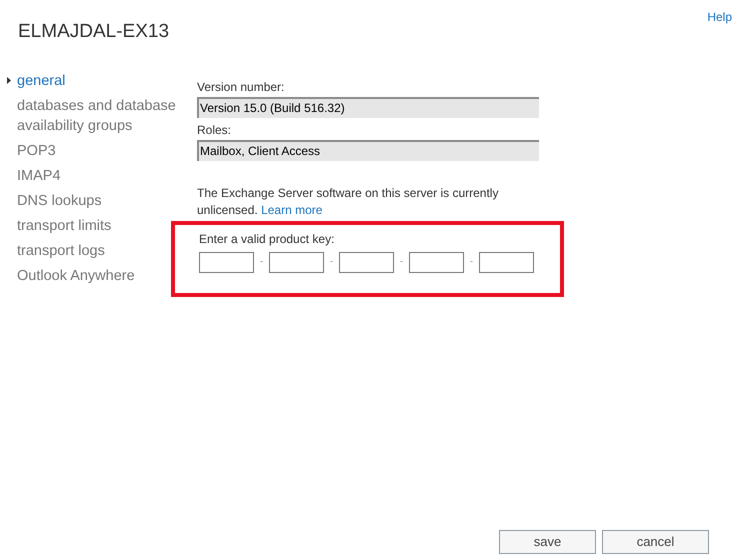 Image resolution: width=741 pixels, height=559 pixels. What do you see at coordinates (368, 150) in the screenshot?
I see `readonly-field: Mailbox, Client Access` at bounding box center [368, 150].